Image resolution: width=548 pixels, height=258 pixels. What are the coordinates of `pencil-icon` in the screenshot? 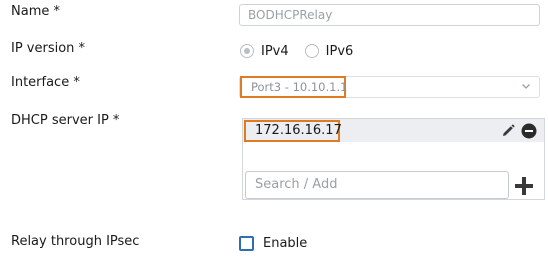 It's located at (508, 131).